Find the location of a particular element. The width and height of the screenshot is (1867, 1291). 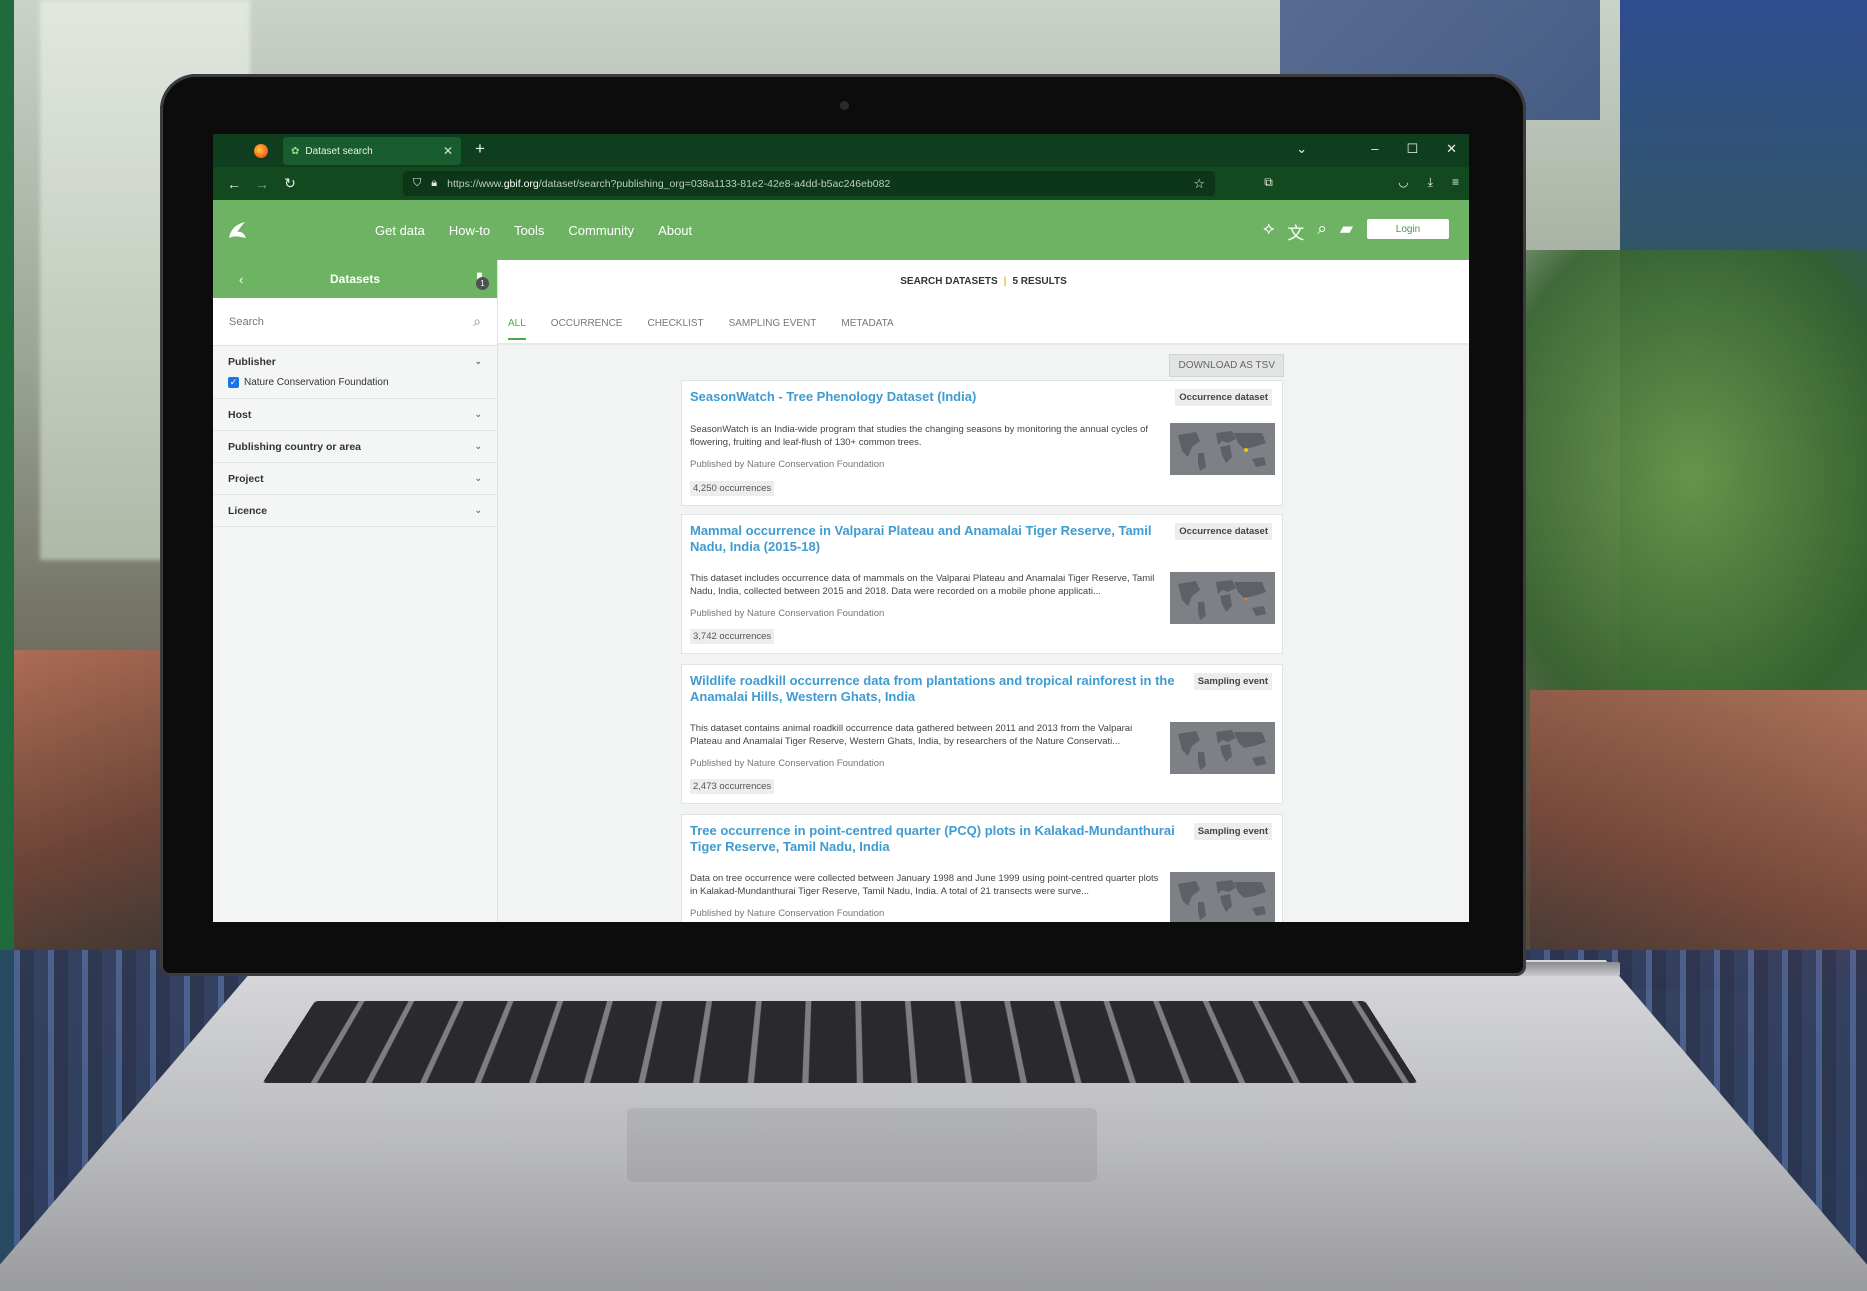

facet-label: Publishing country or area is located at coordinates (295, 446).